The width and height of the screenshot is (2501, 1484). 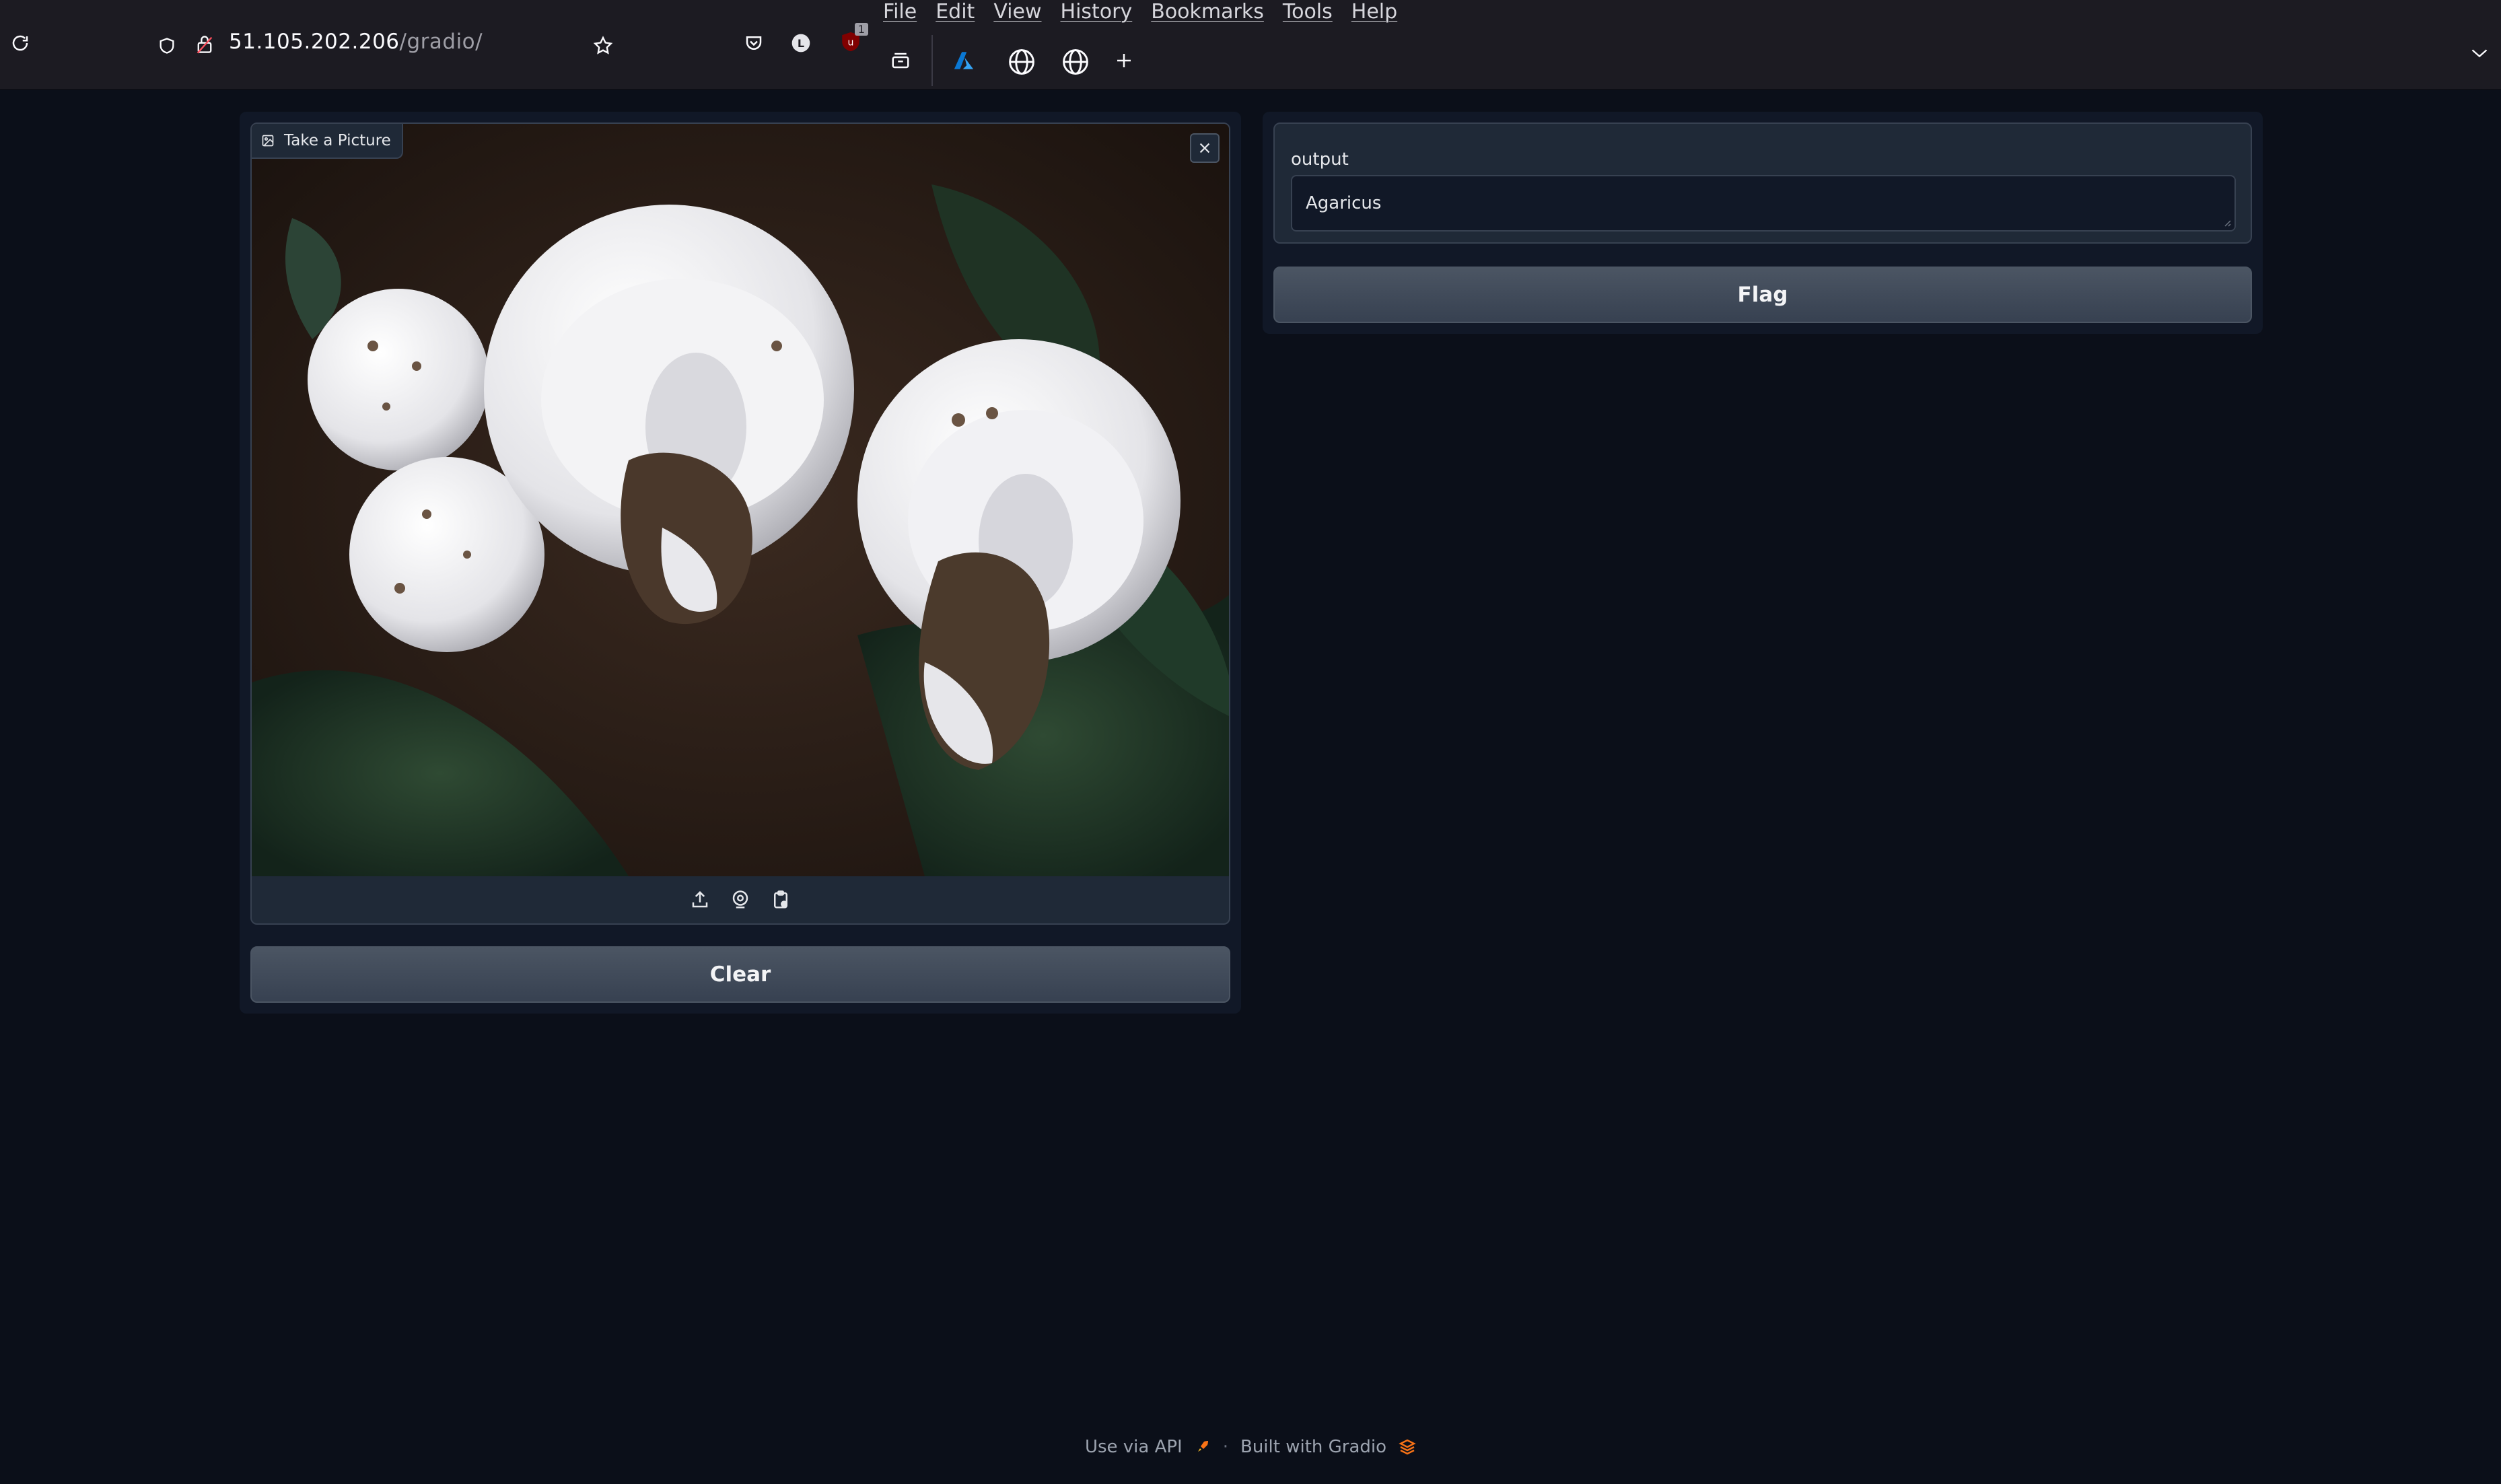 I want to click on tab-separator, so click(x=932, y=61).